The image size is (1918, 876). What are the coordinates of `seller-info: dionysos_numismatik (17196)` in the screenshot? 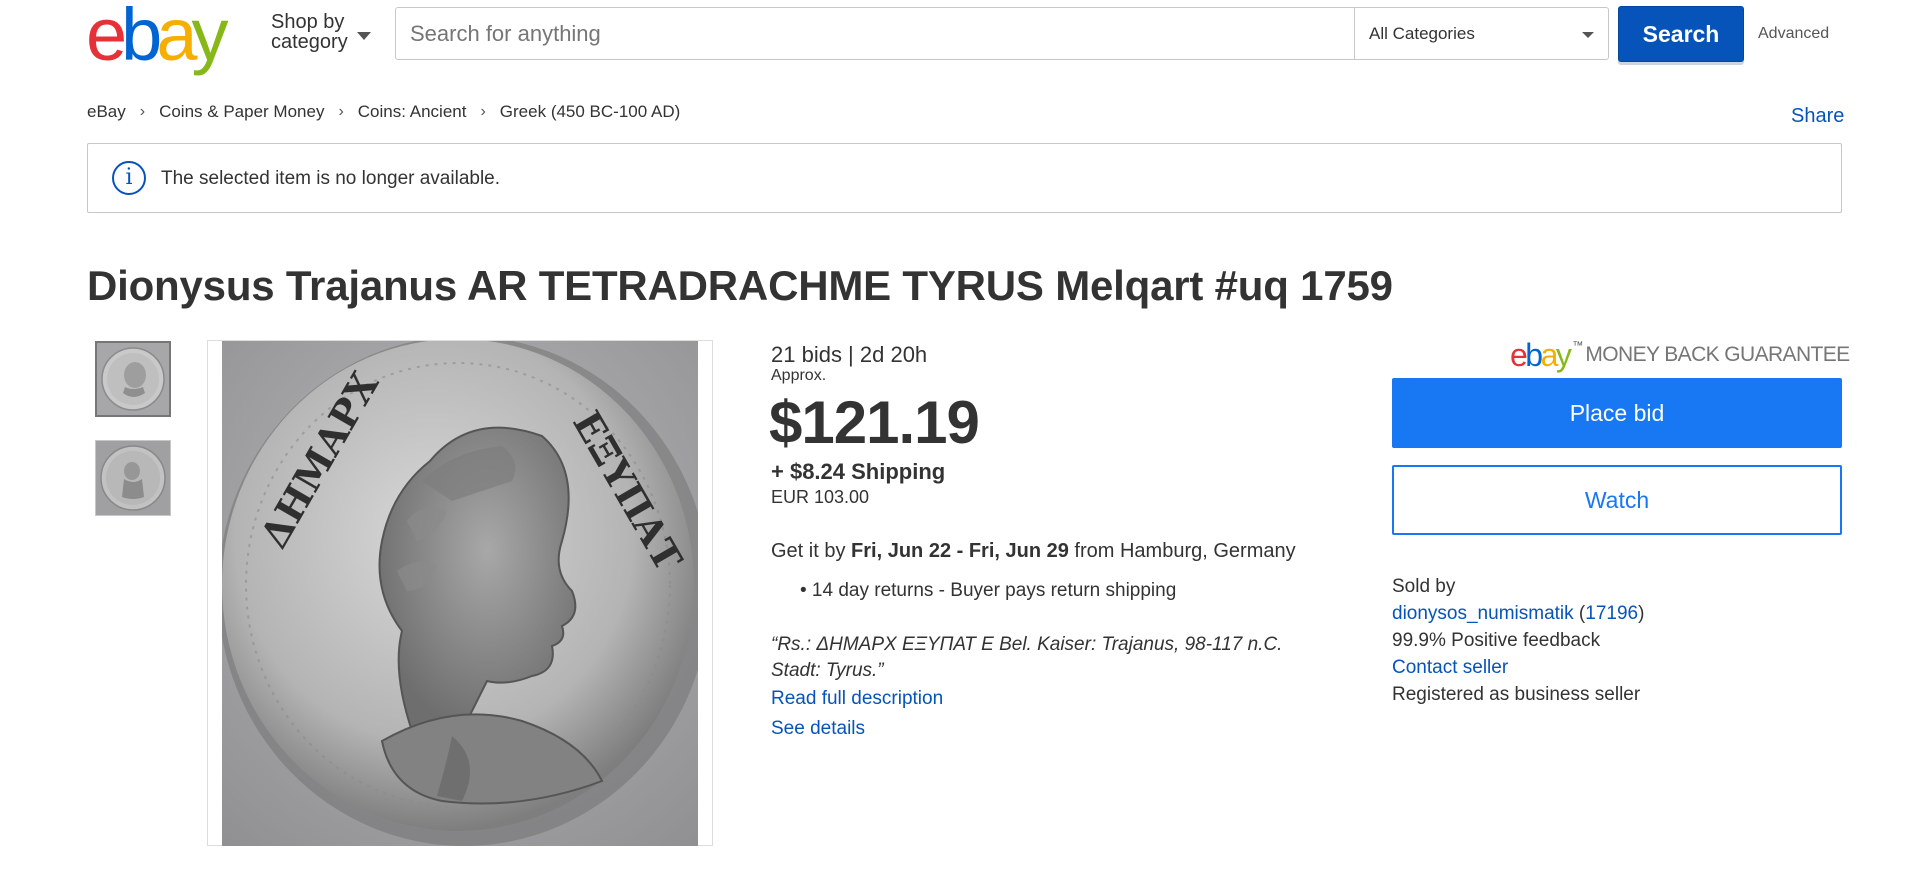 It's located at (1518, 614).